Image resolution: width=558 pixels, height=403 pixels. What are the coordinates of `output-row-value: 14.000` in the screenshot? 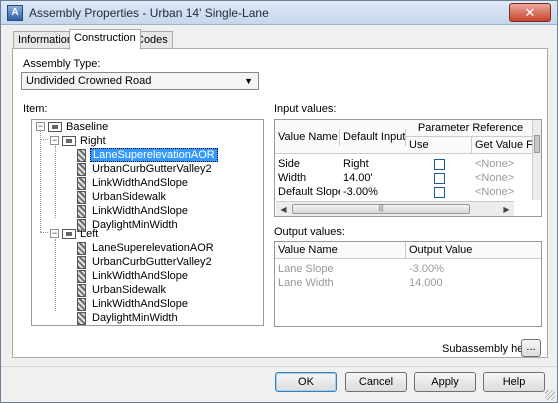 It's located at (426, 283).